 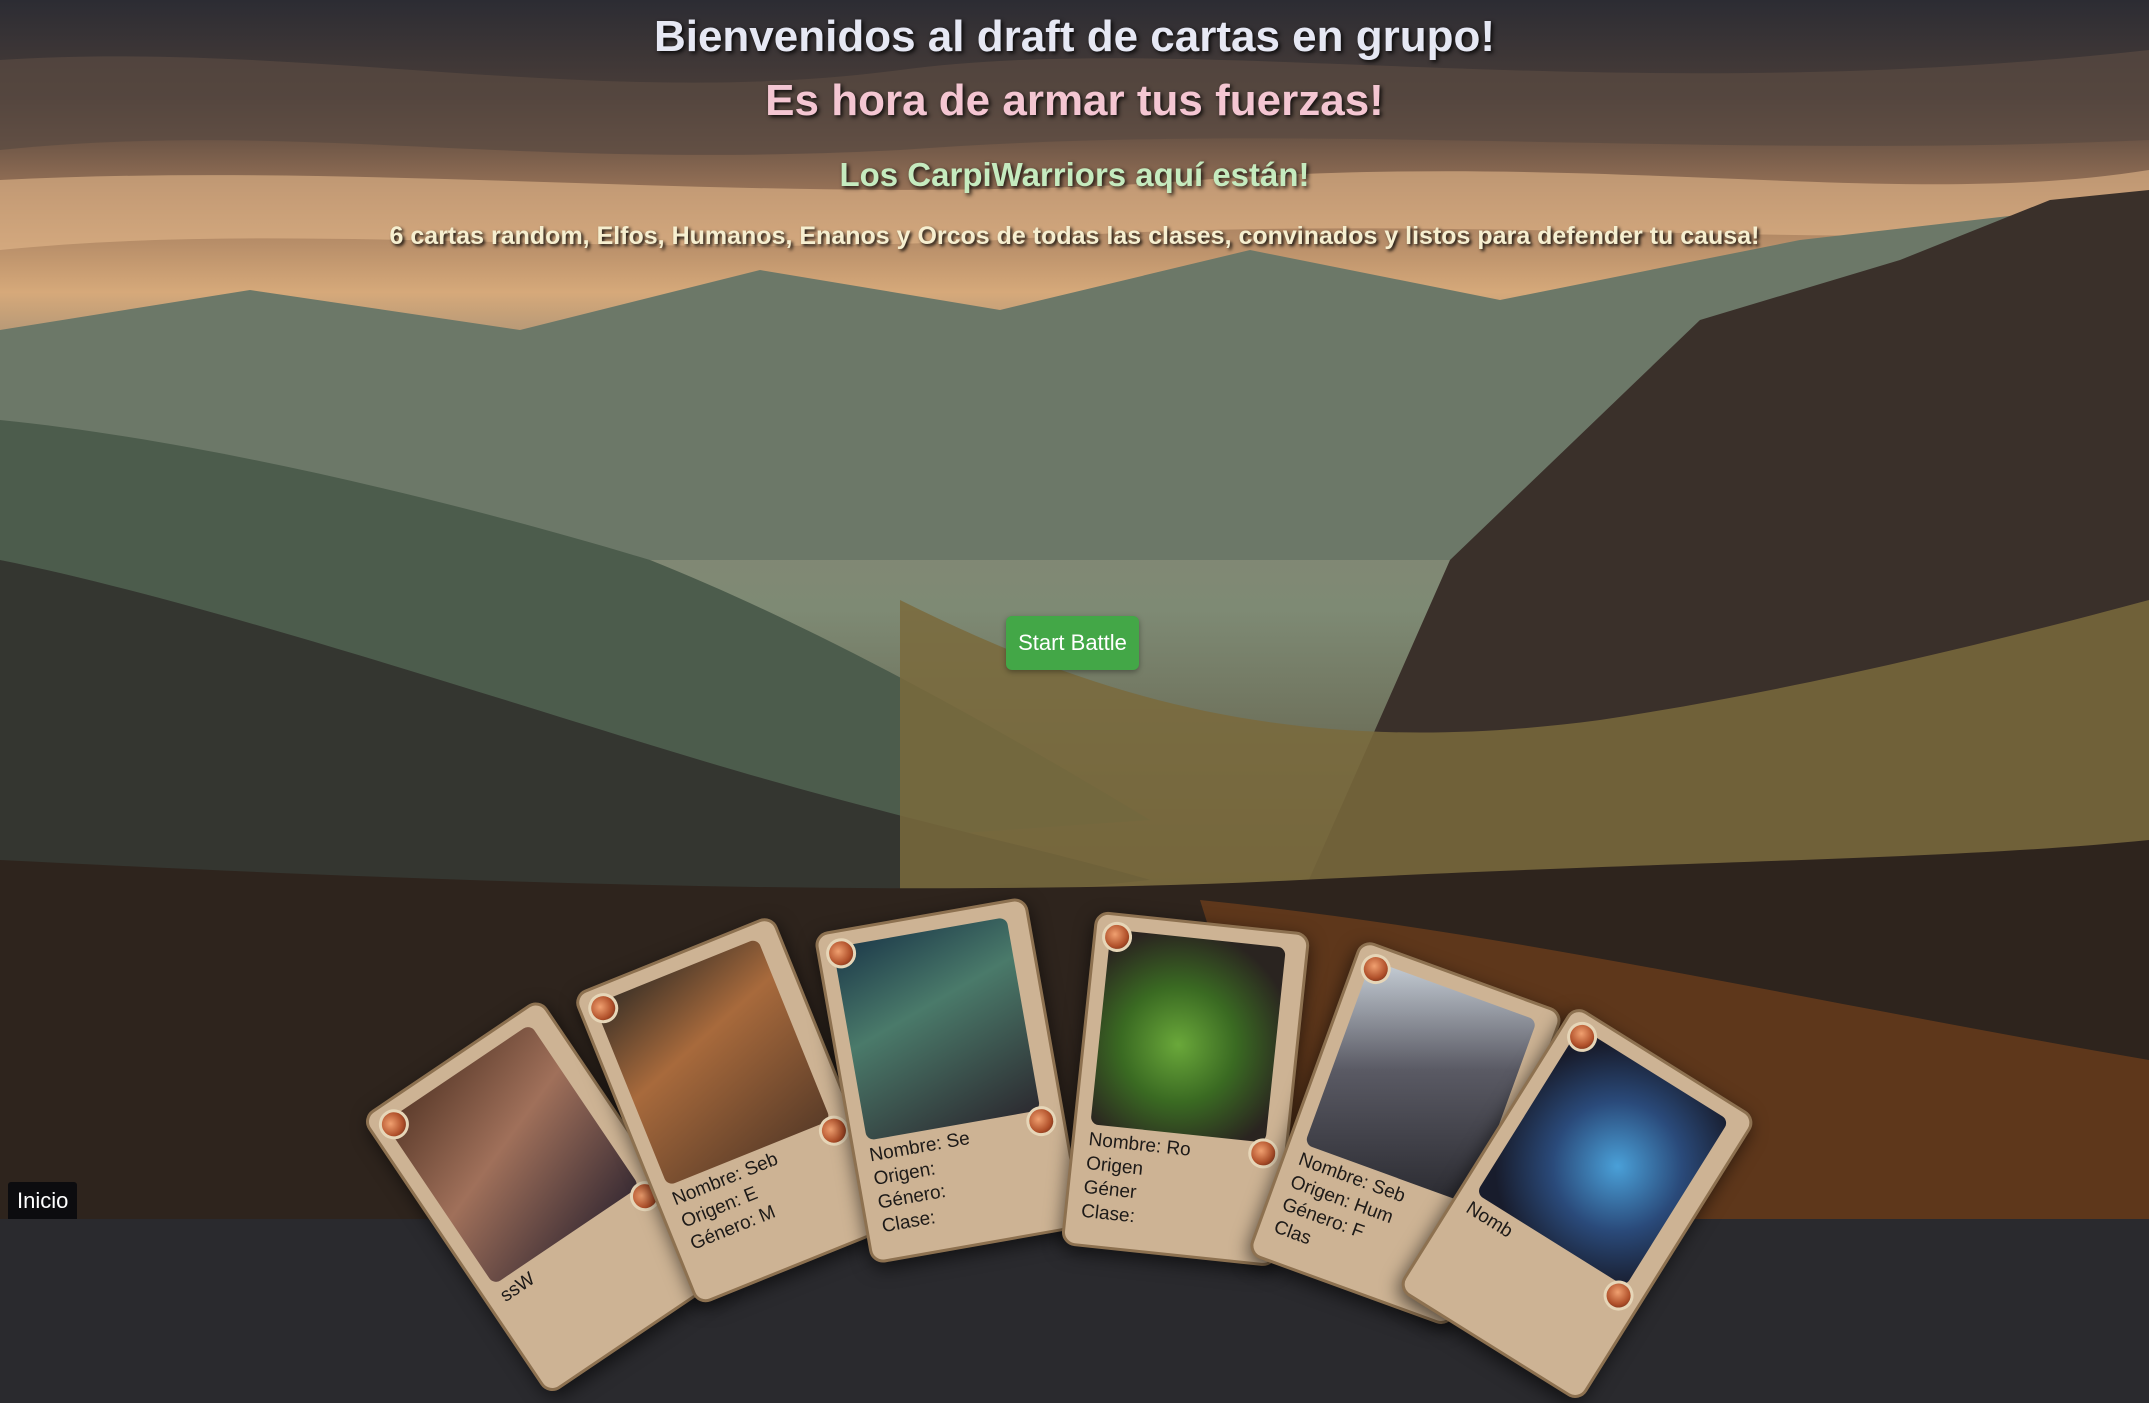 I want to click on tagline: Los CarpiWarriors aquí están!, so click(x=1074, y=174).